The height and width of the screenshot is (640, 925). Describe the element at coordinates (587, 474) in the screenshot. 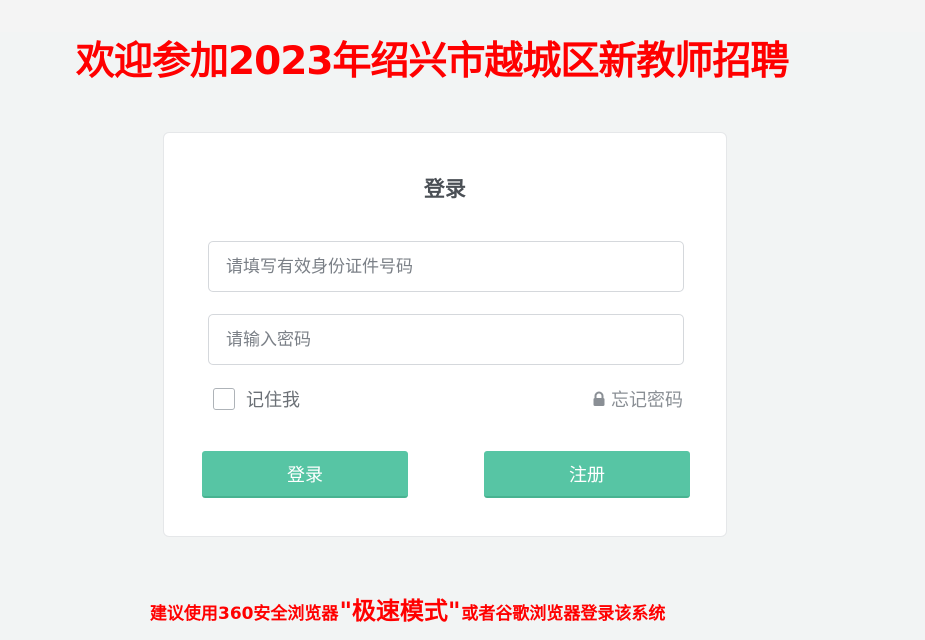

I see `register-button: 注册` at that location.